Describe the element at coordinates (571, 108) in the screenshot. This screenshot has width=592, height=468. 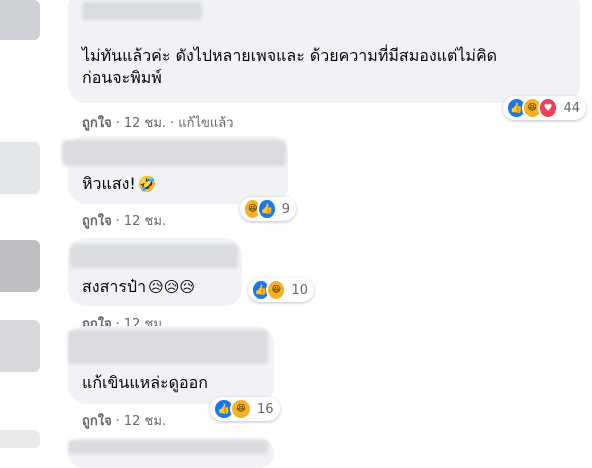
I see `reaction-count: 44` at that location.